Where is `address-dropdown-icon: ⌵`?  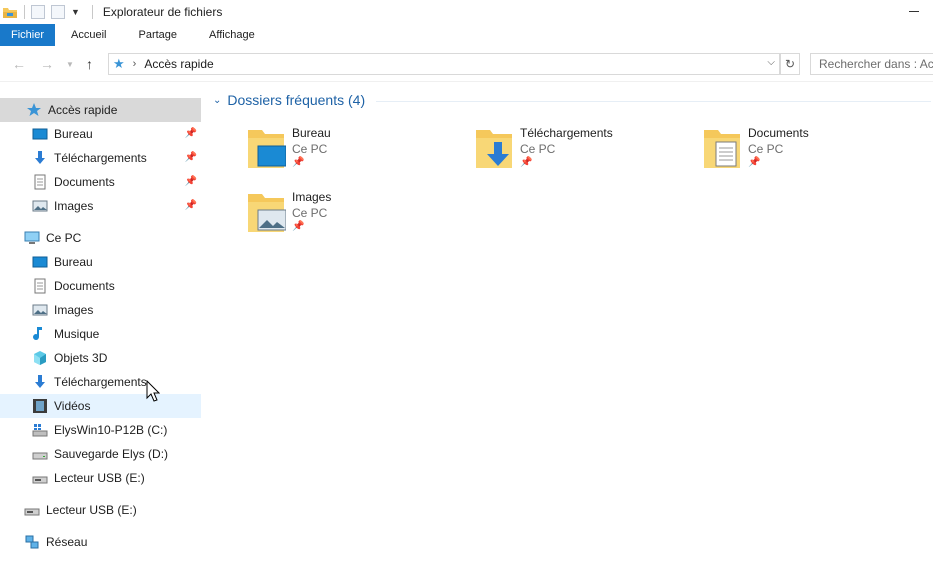 address-dropdown-icon: ⌵ is located at coordinates (771, 62).